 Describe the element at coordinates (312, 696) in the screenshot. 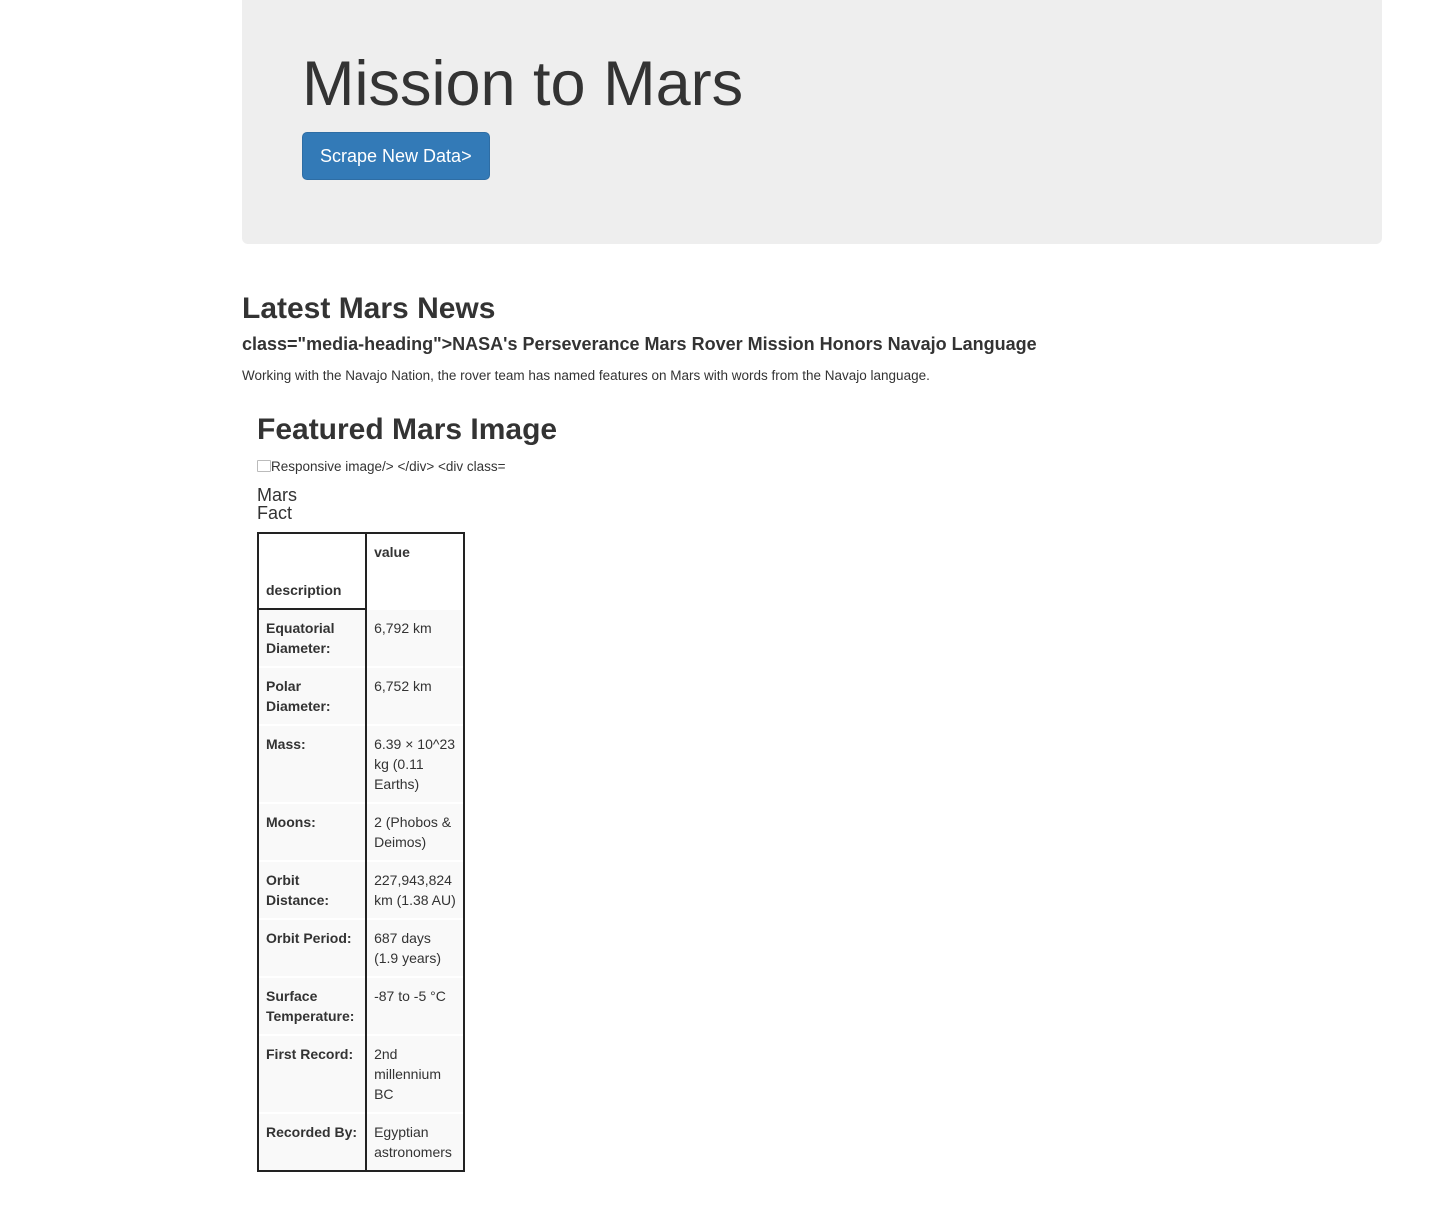

I see `fact-label: Polar Diameter:` at that location.